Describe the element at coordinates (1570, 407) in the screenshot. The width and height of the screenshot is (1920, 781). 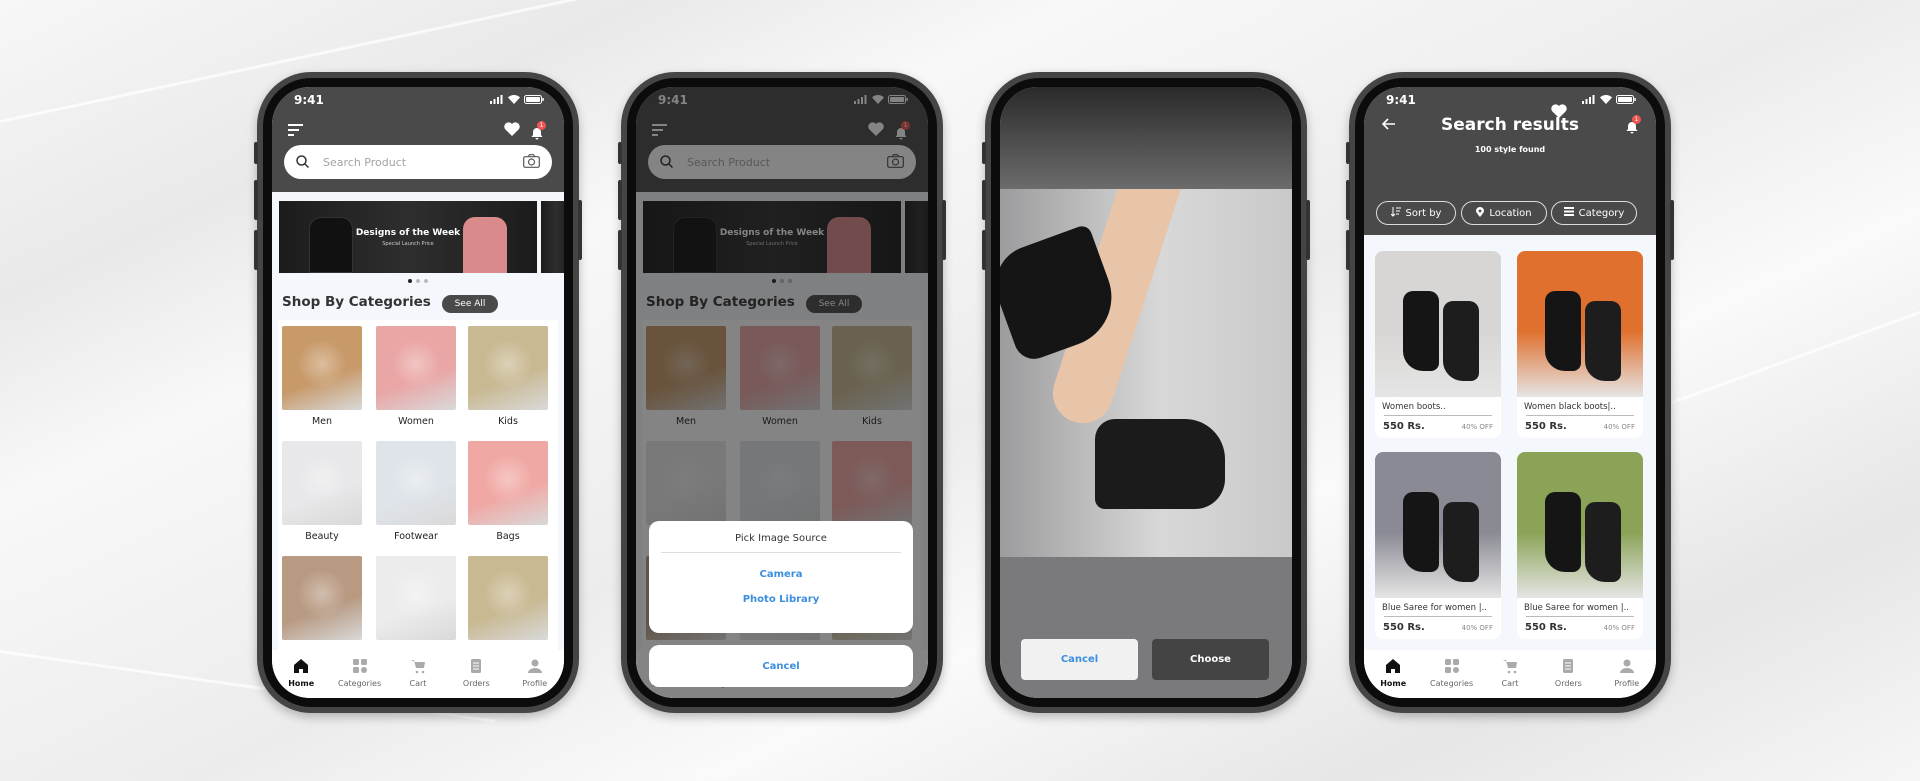
I see `product-name: Women black boots|..` at that location.